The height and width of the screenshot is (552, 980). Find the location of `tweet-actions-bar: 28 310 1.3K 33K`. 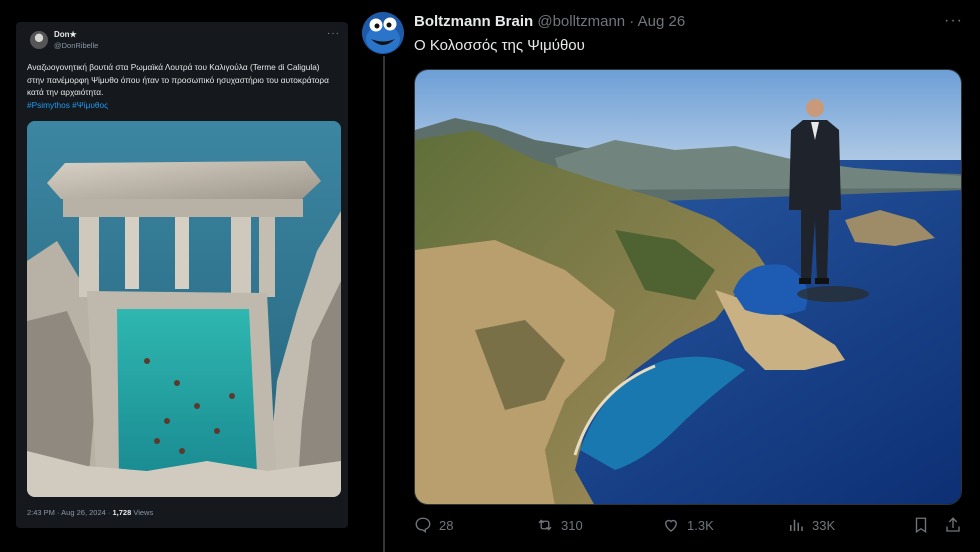

tweet-actions-bar: 28 310 1.3K 33K is located at coordinates (689, 528).